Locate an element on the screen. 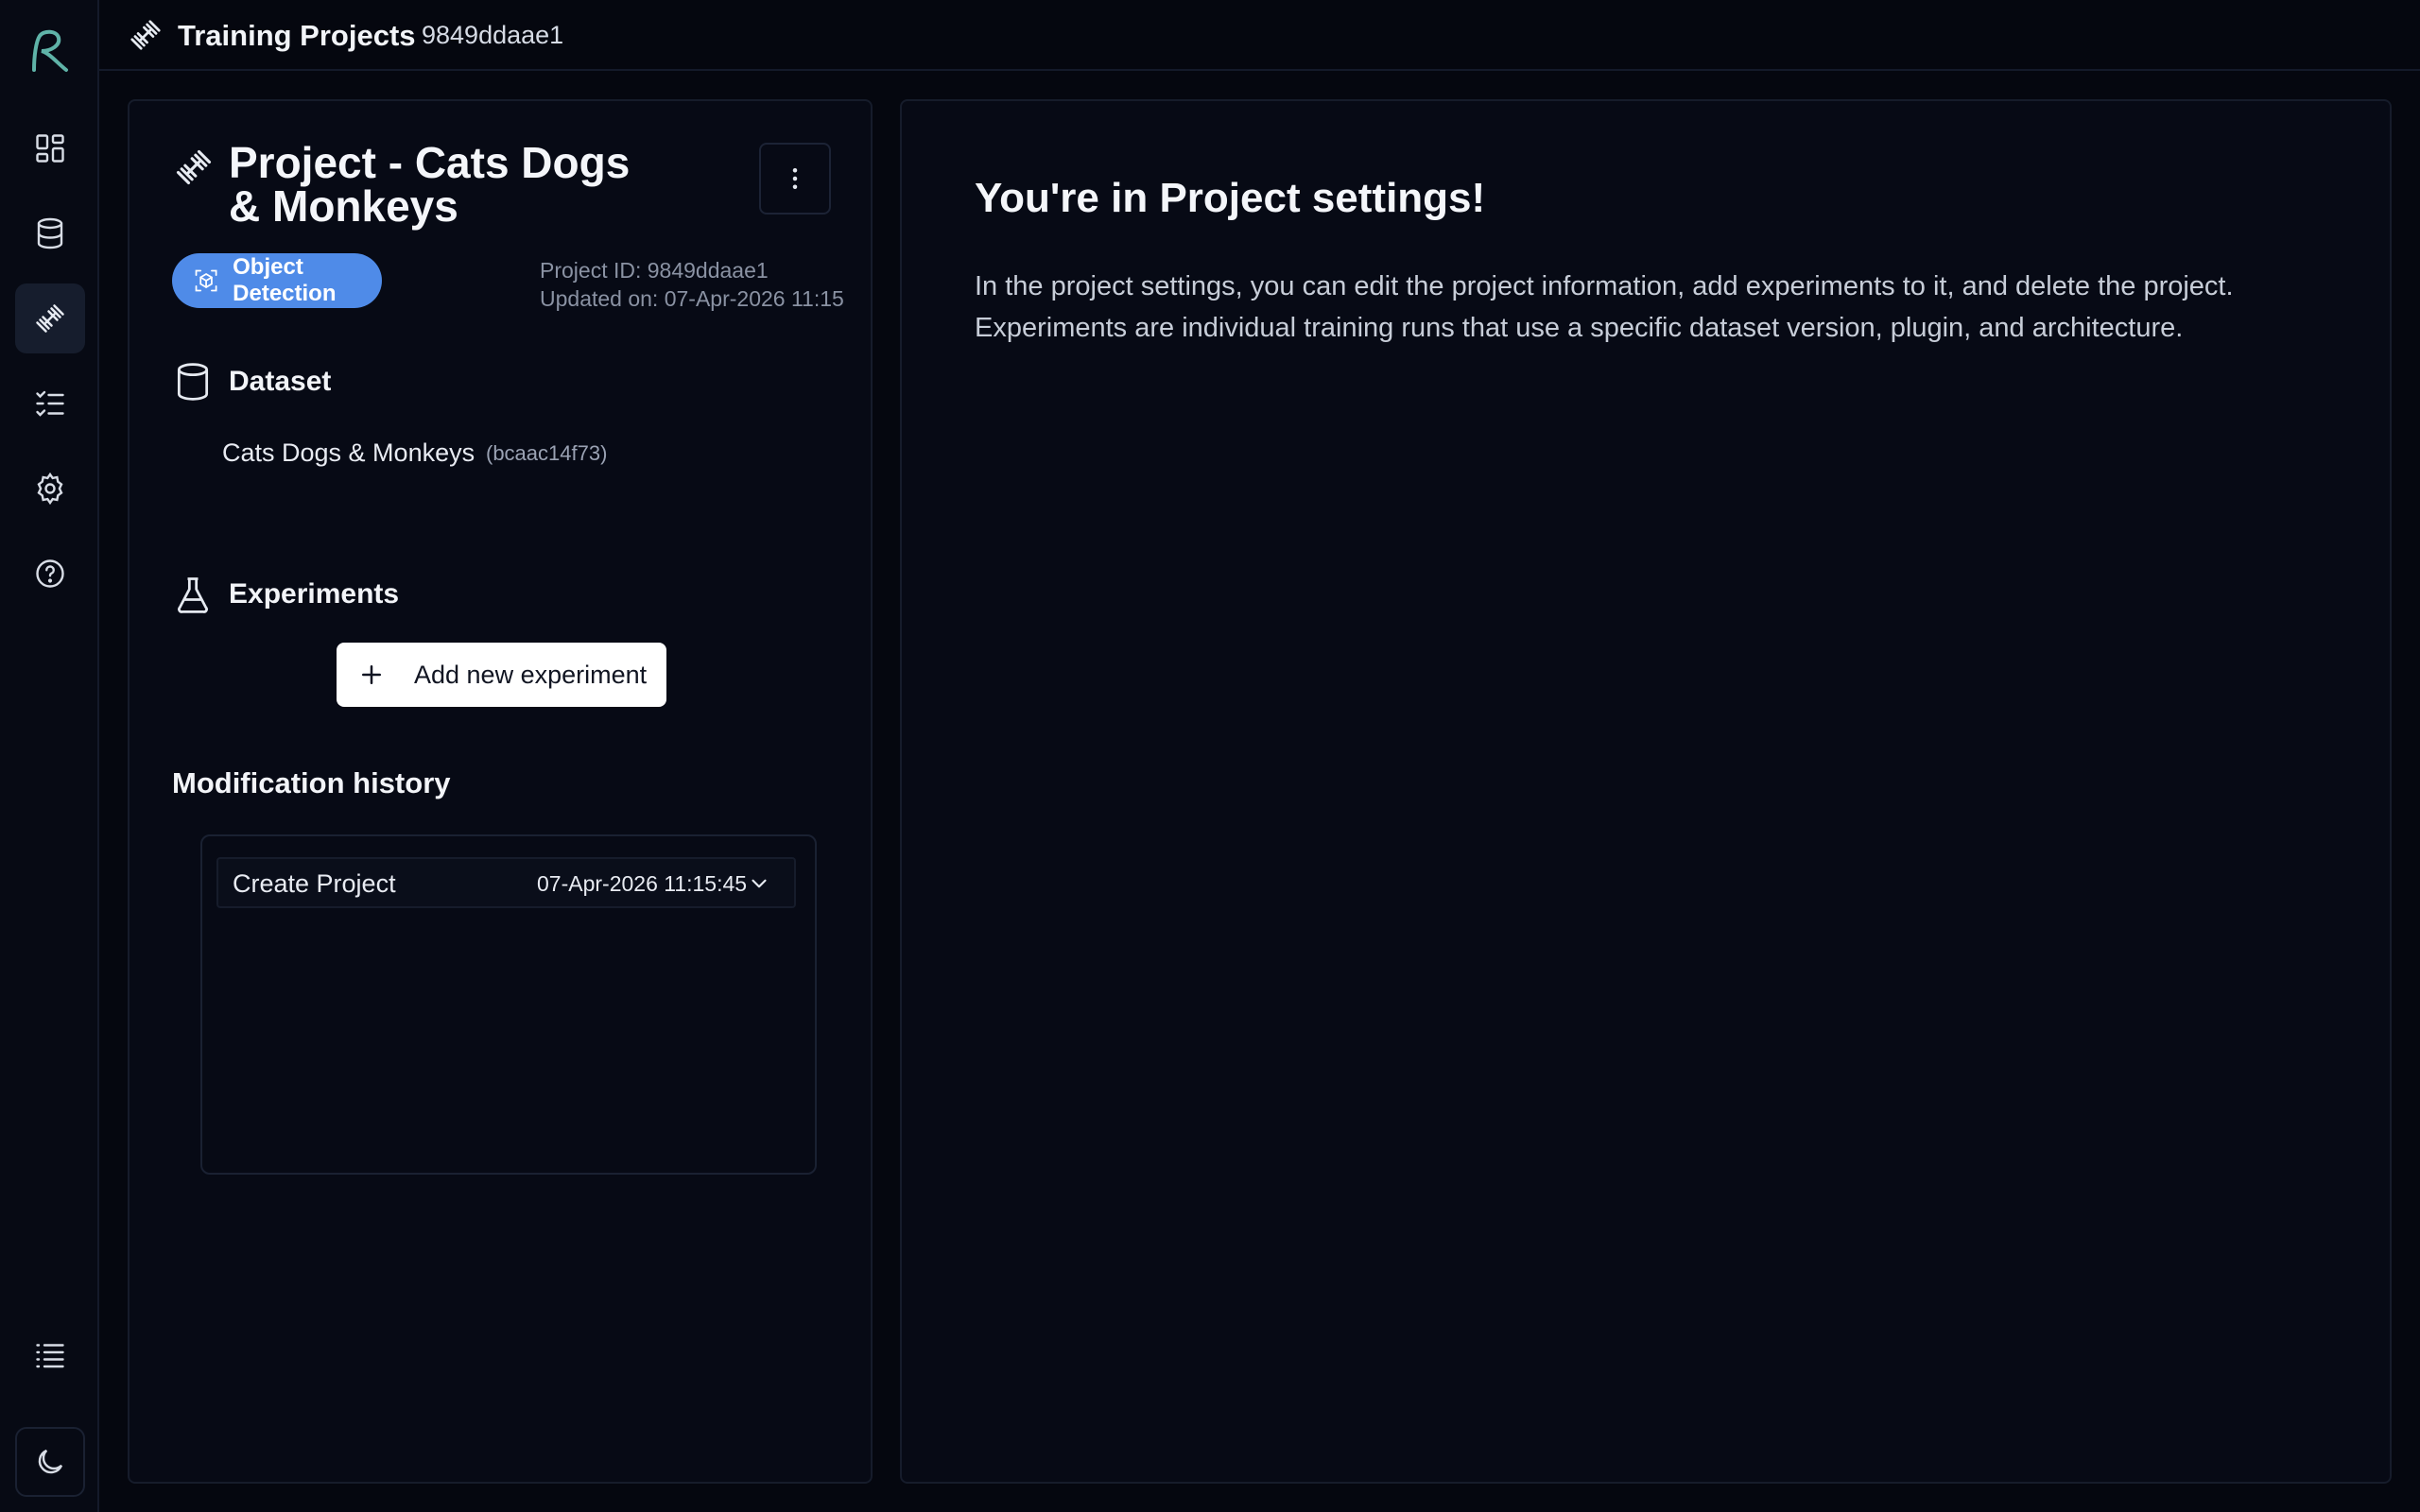 This screenshot has width=2420, height=1512. theme-toggle-button is located at coordinates (50, 1462).